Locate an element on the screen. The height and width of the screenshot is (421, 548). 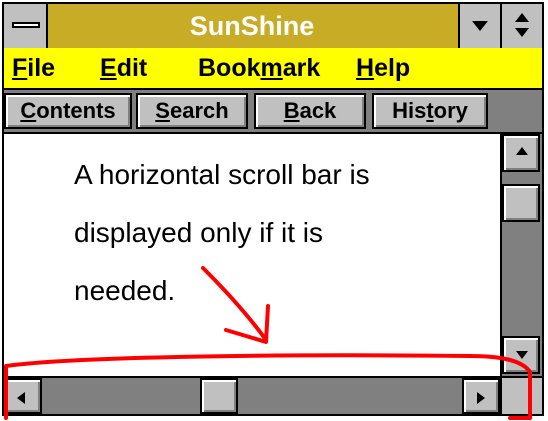
menu-edit-mnemonic: E is located at coordinates (108, 68).